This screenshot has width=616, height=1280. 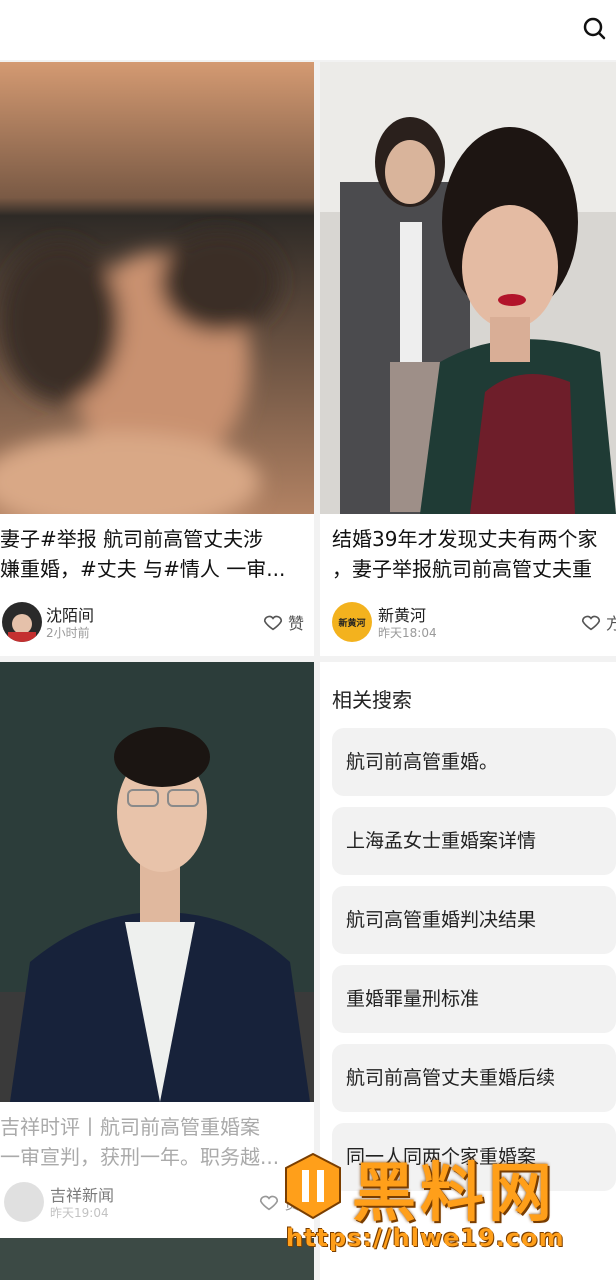 What do you see at coordinates (474, 762) in the screenshot?
I see `related-search-item: 航司前高管重婚。` at bounding box center [474, 762].